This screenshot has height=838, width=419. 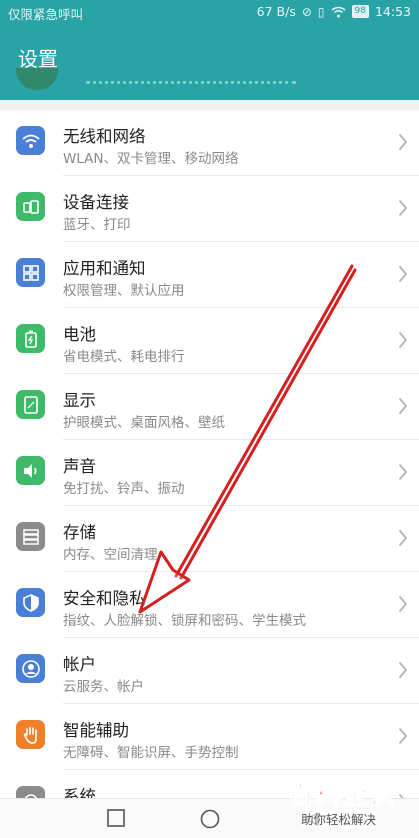 I want to click on account-summary-partial, so click(x=166, y=80).